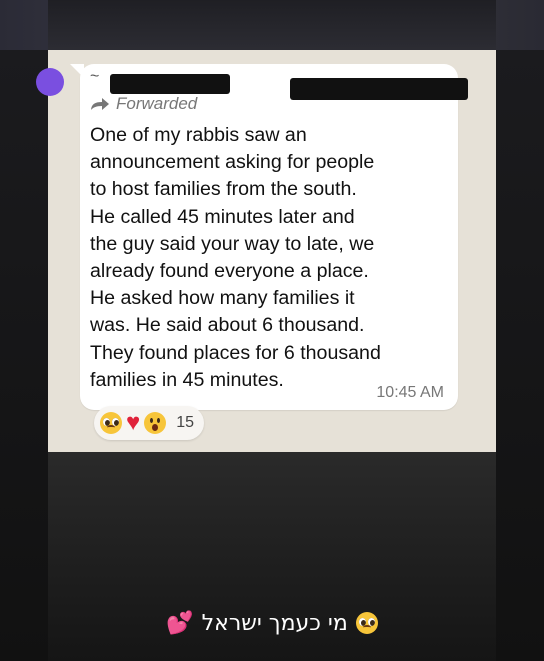 The height and width of the screenshot is (661, 544). Describe the element at coordinates (170, 84) in the screenshot. I see `redacted-sender-name` at that location.